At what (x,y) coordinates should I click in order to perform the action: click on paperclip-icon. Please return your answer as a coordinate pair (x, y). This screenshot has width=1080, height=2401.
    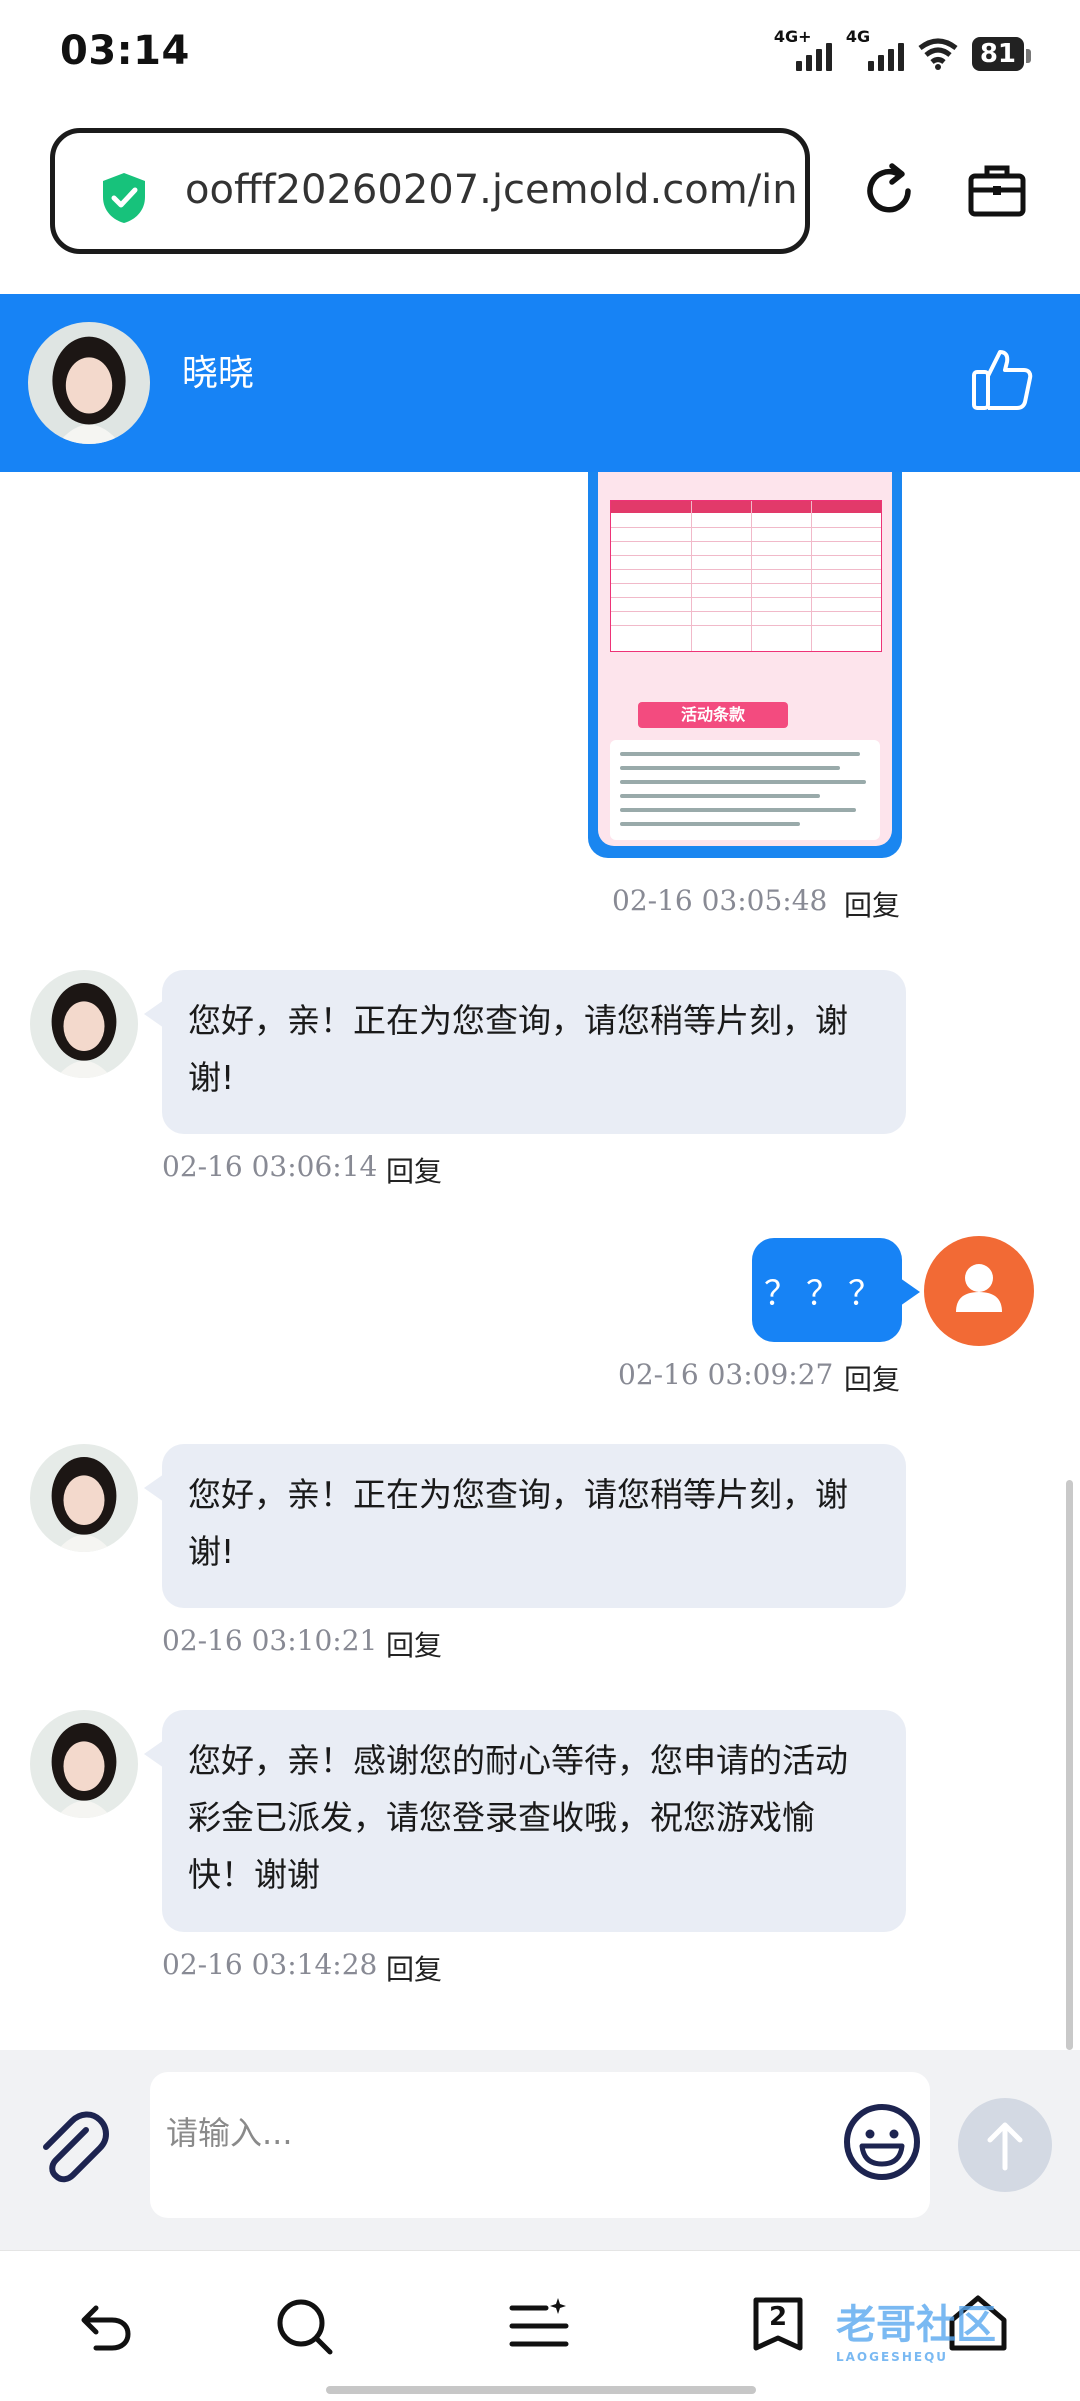
    Looking at the image, I should click on (74, 2146).